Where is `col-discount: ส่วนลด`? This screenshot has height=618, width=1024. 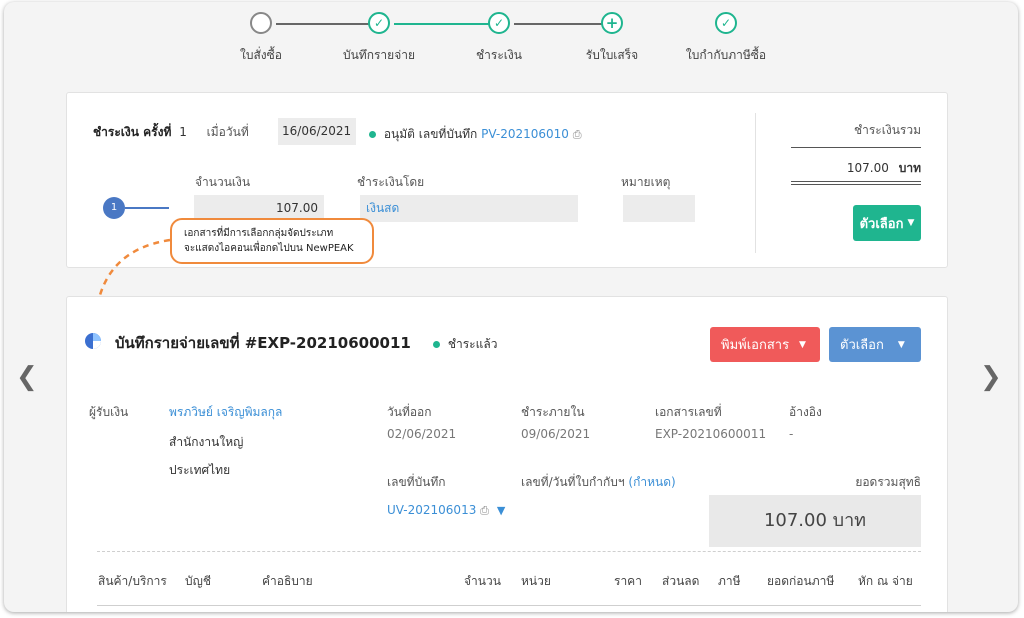
col-discount: ส่วนลด is located at coordinates (681, 581).